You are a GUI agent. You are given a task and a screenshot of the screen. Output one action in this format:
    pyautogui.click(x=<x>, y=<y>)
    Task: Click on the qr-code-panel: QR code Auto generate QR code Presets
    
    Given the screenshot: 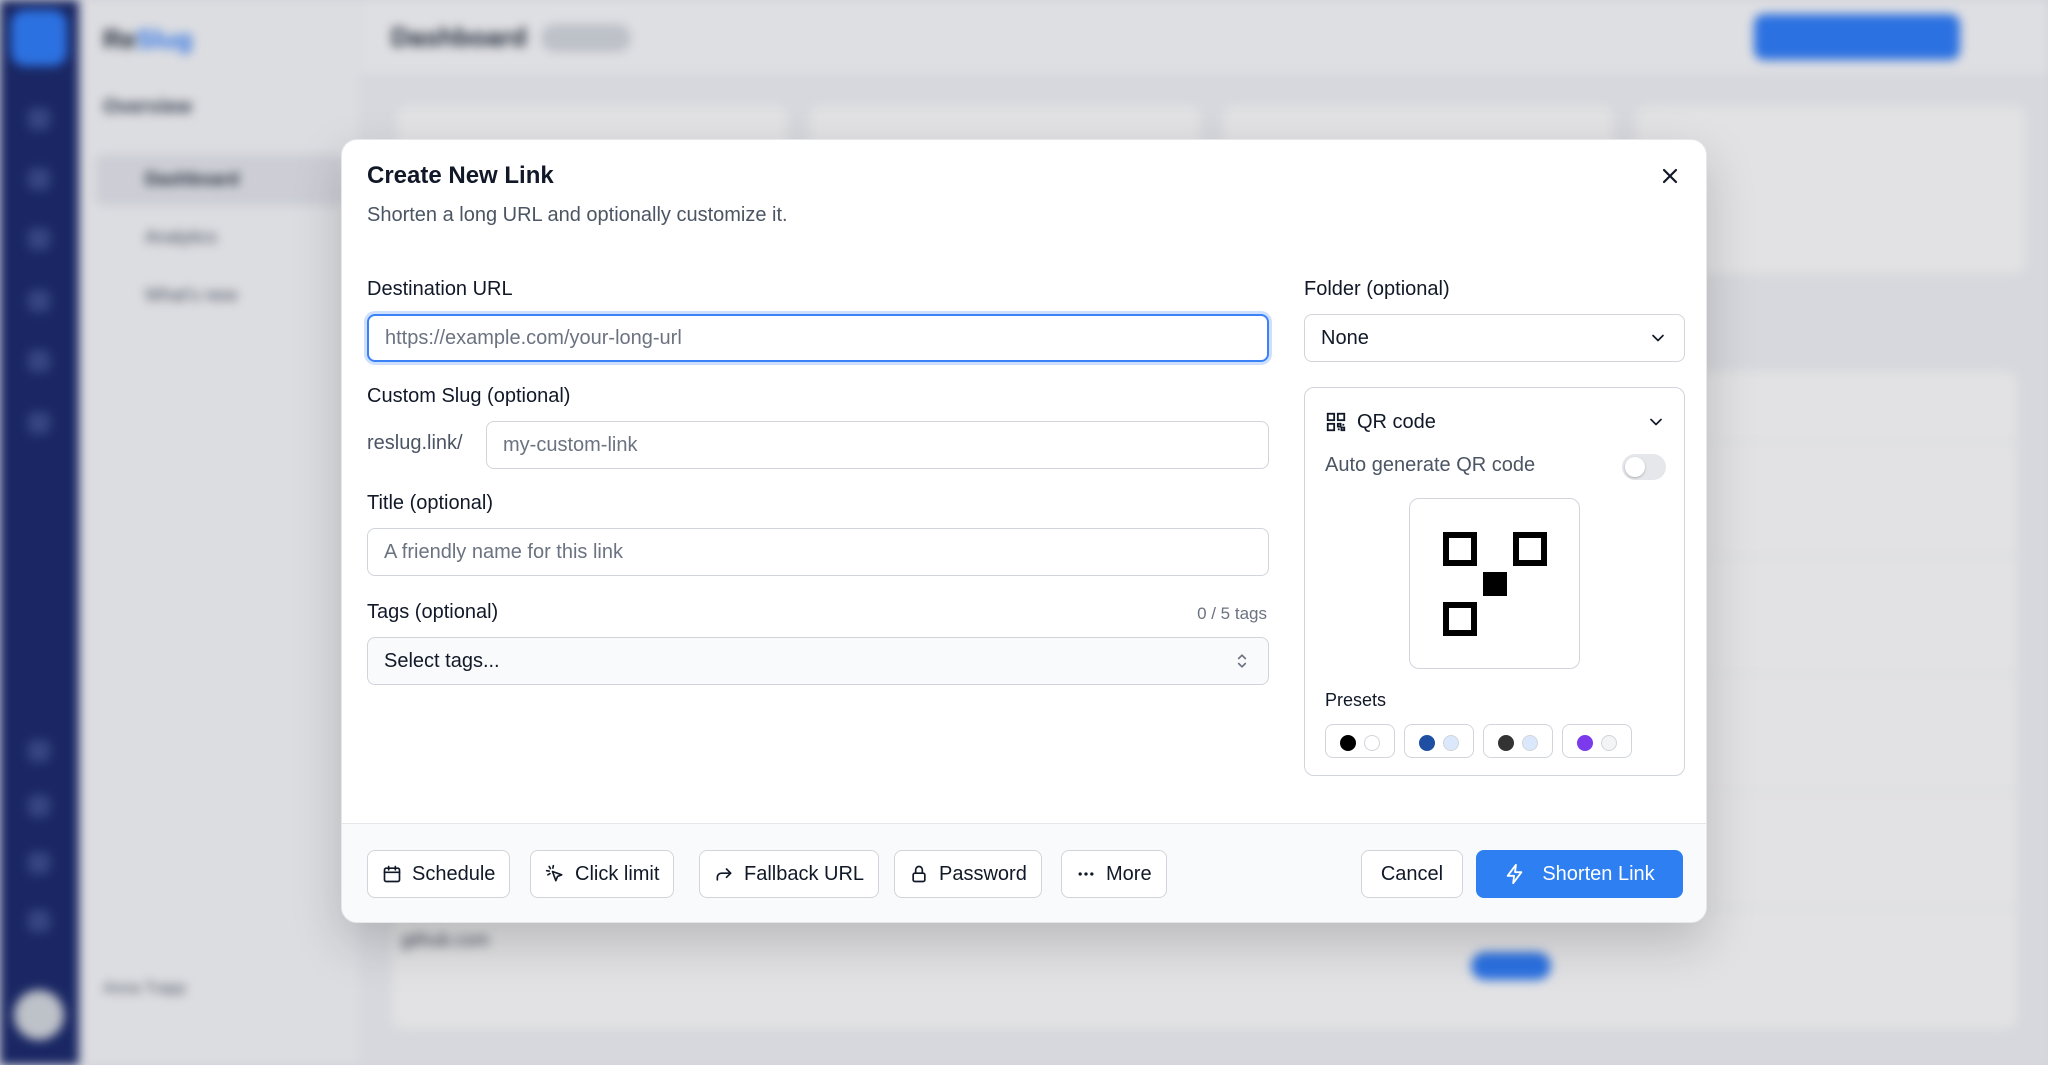 What is the action you would take?
    pyautogui.click(x=1494, y=581)
    